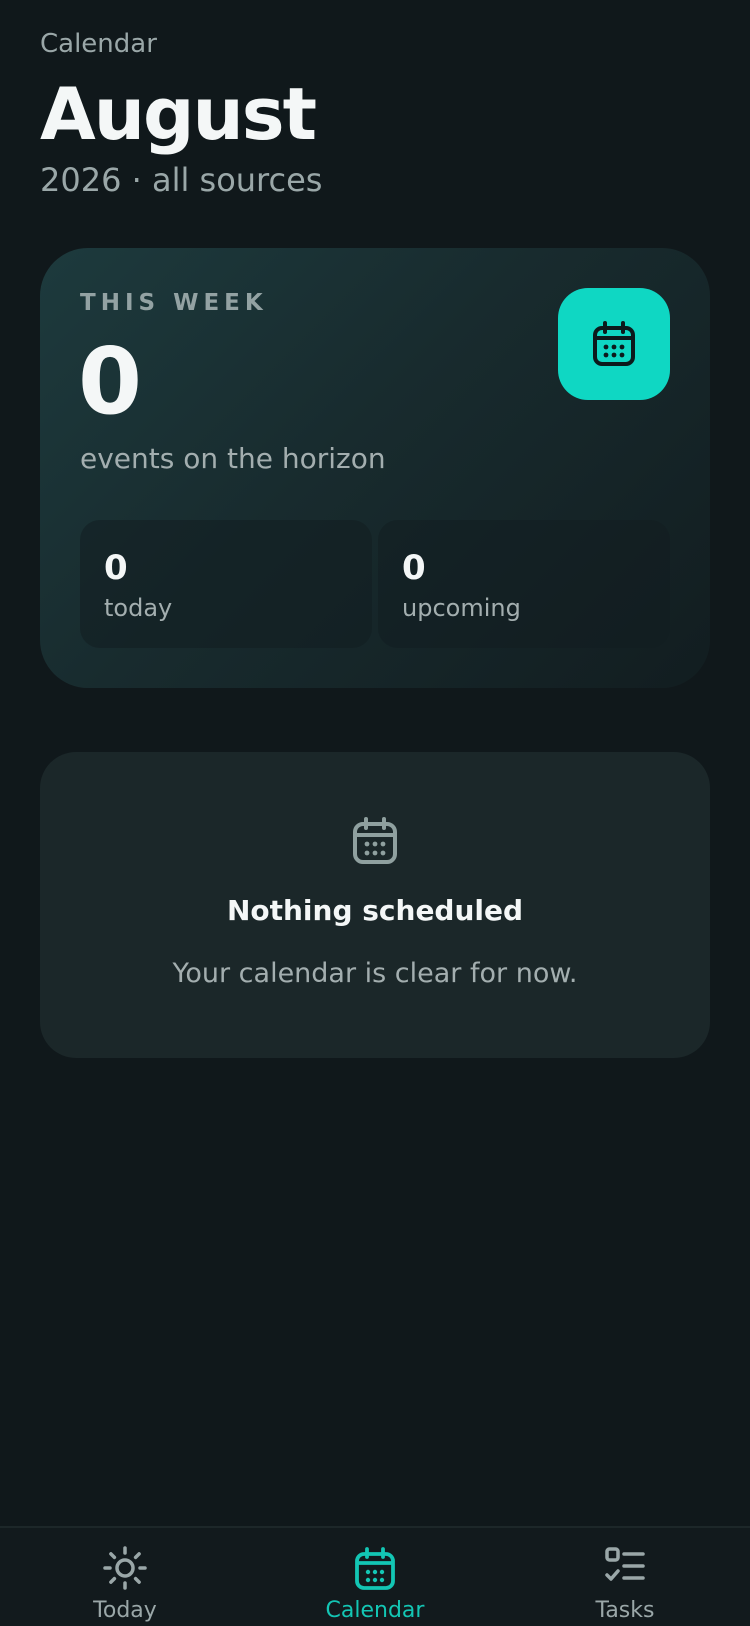 This screenshot has height=1626, width=750. I want to click on this-week-label: THIS WEEK, so click(174, 303).